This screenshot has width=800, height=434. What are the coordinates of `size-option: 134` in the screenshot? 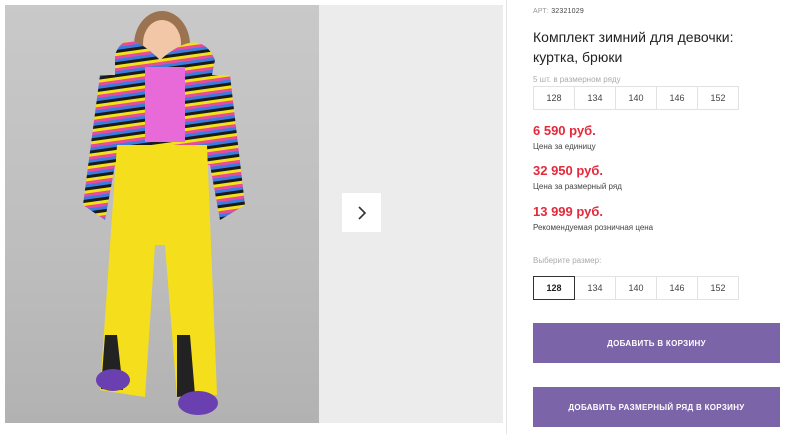 It's located at (595, 288).